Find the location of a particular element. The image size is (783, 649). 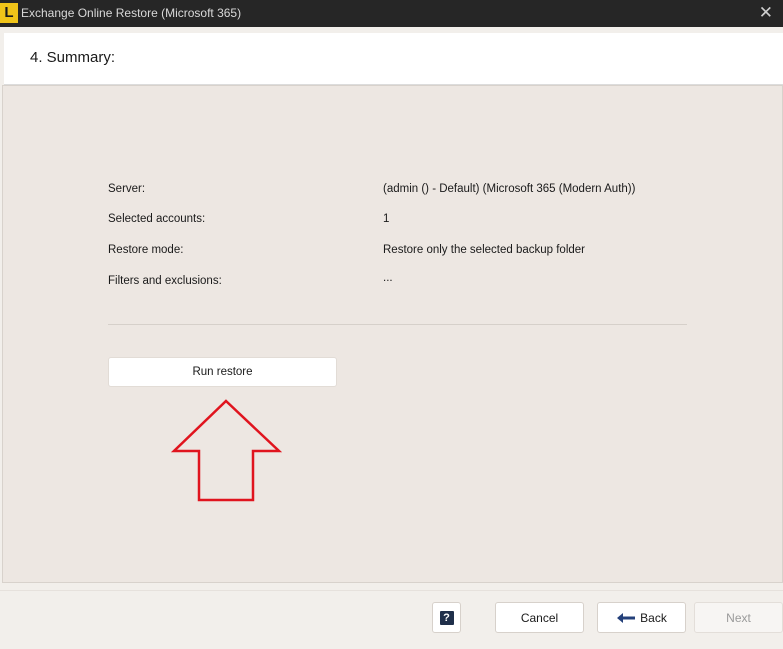

divider is located at coordinates (397, 324).